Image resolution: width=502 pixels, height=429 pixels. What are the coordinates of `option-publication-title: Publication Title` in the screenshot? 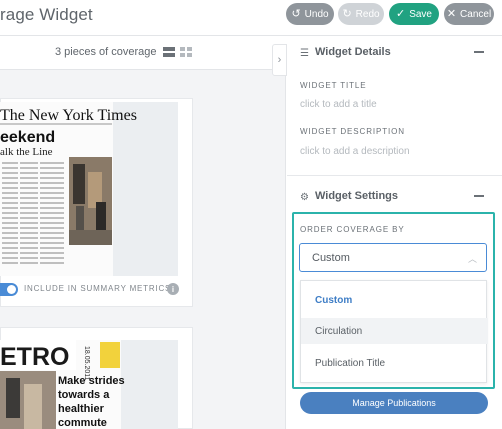 It's located at (394, 363).